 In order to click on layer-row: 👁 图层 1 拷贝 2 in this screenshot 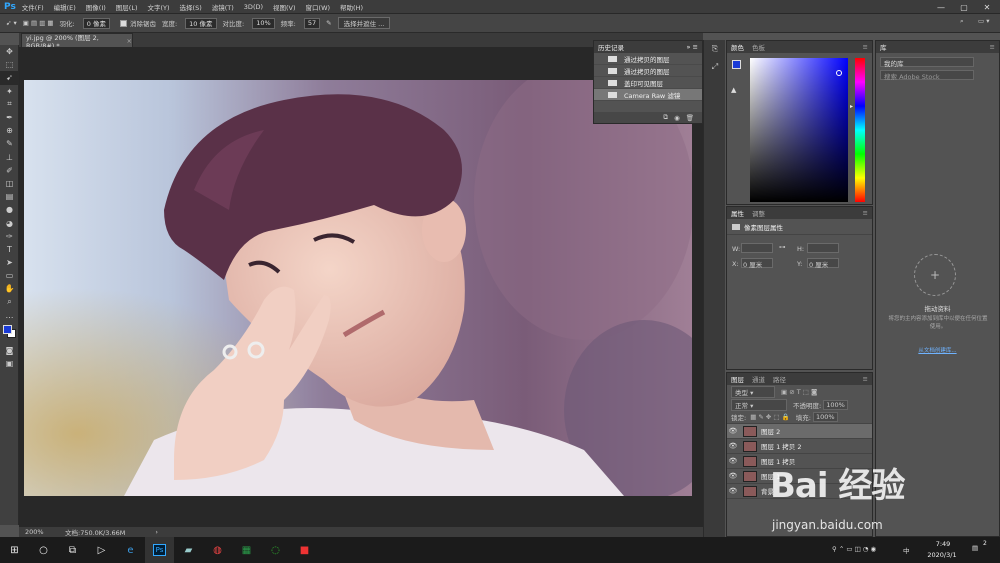, I will do `click(799, 446)`.